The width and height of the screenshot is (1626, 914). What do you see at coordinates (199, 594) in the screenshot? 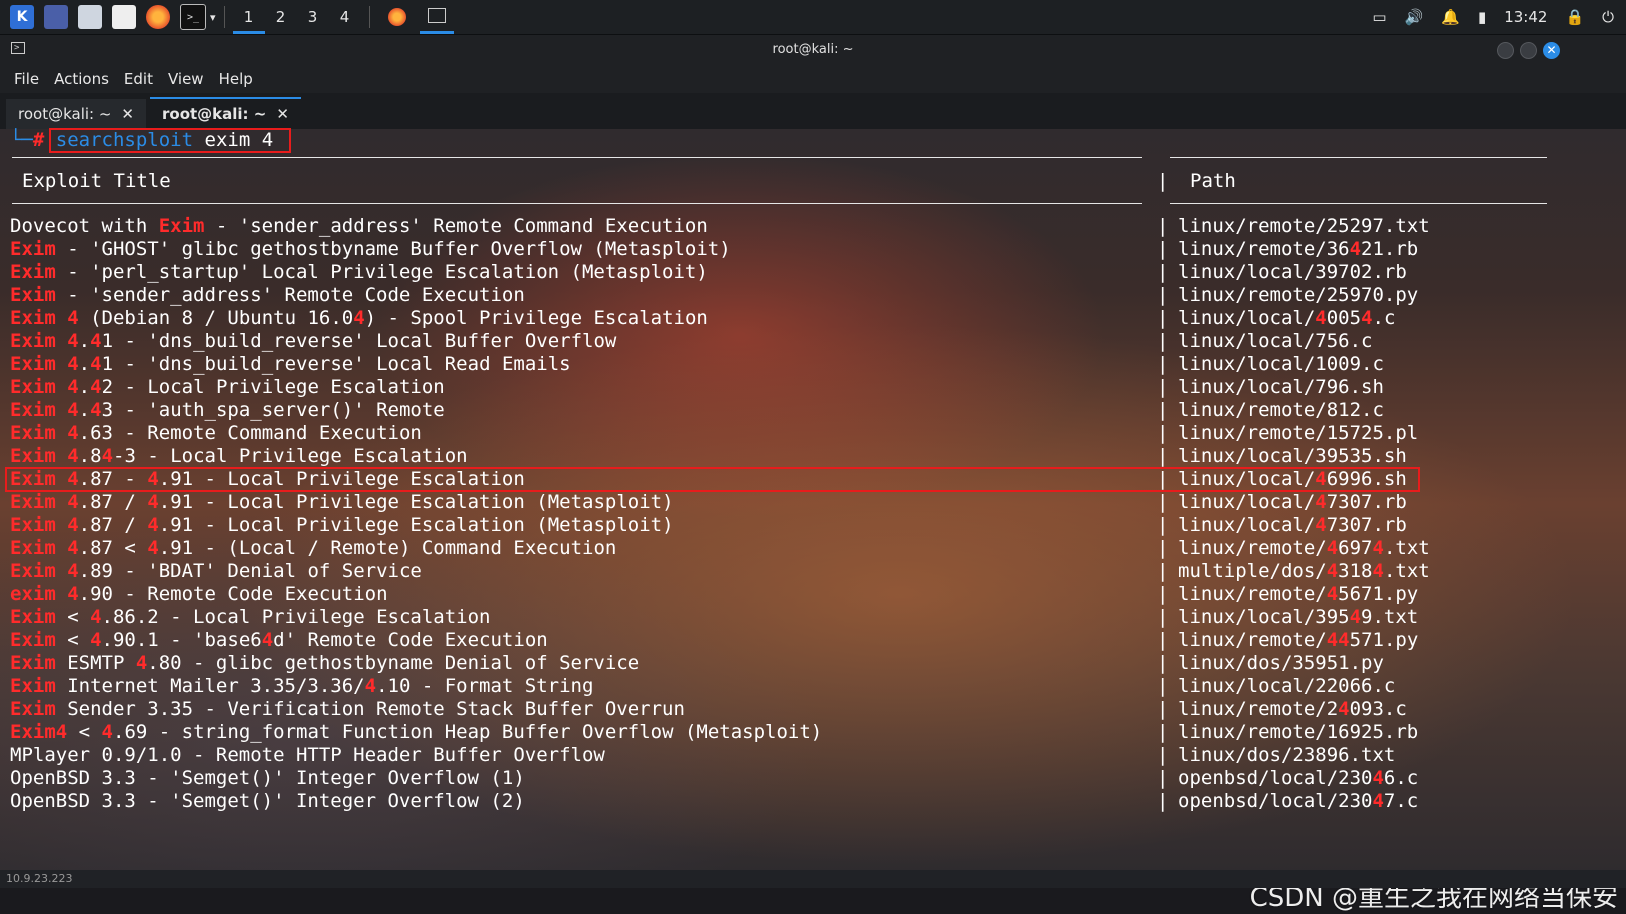
I see `exploit-title: exim 4.90 - Remote Code Execution` at bounding box center [199, 594].